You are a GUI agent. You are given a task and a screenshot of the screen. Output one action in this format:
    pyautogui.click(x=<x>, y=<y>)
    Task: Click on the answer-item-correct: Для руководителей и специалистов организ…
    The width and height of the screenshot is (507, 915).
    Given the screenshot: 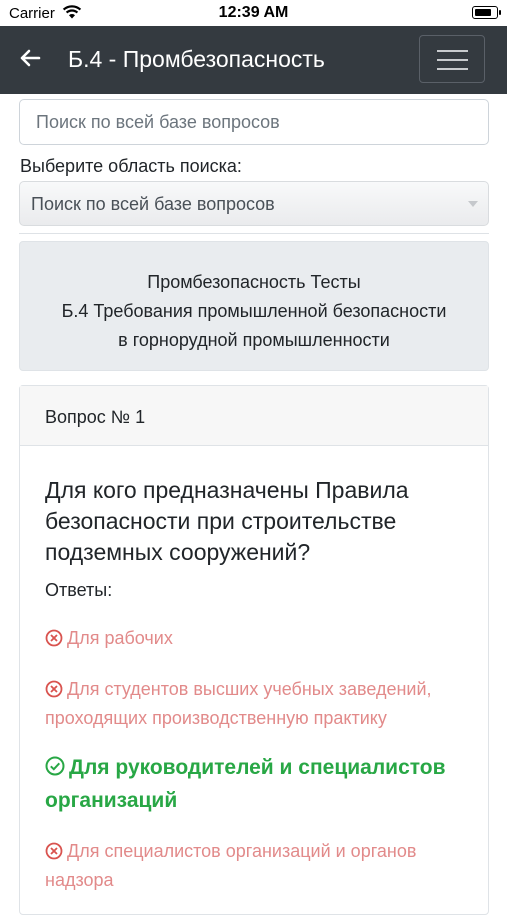 What is the action you would take?
    pyautogui.click(x=260, y=784)
    